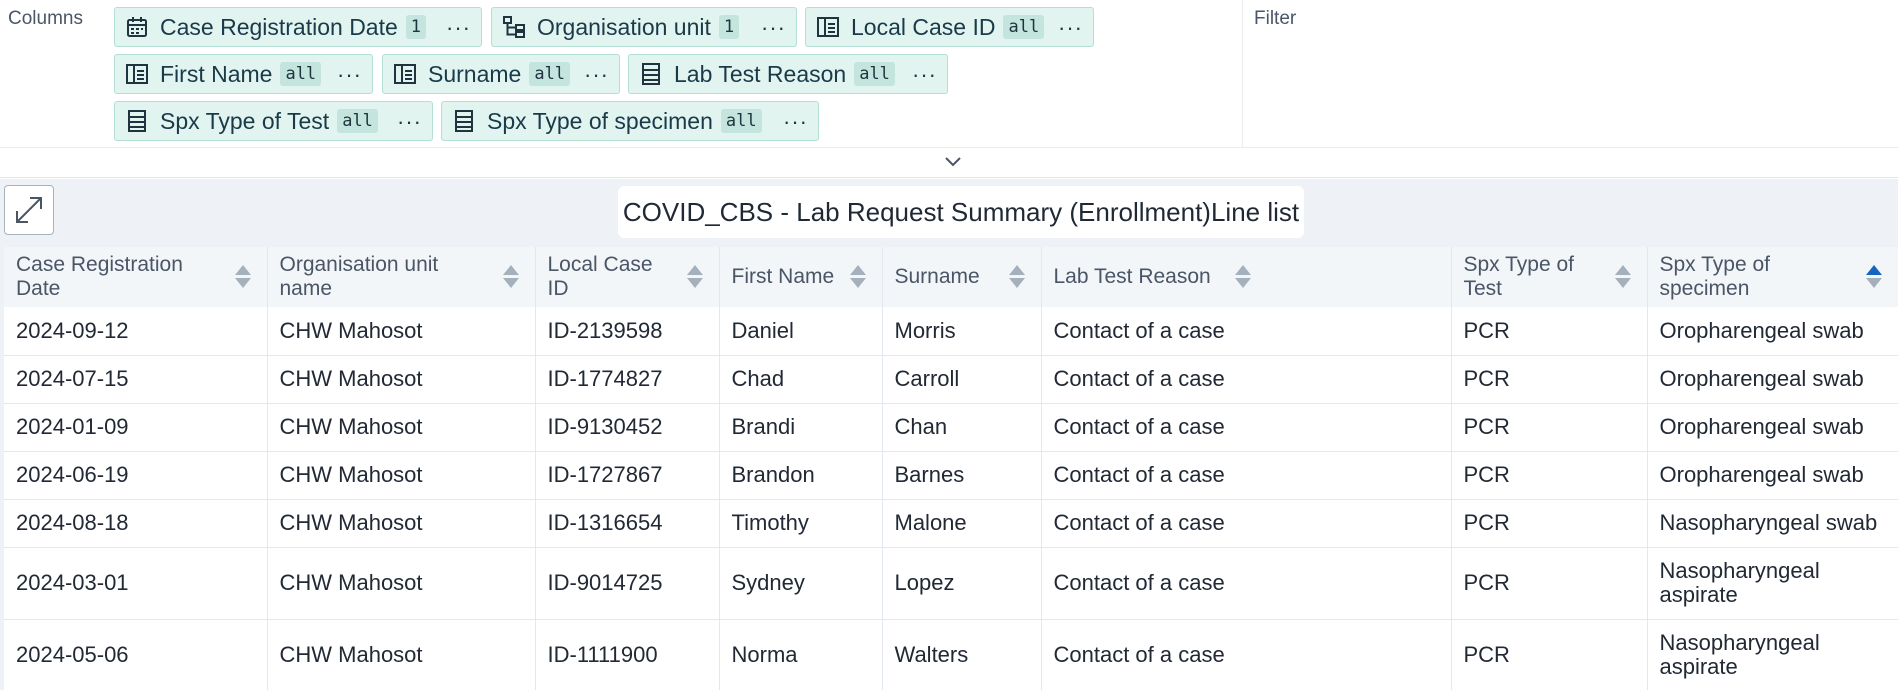 The image size is (1898, 690). Describe the element at coordinates (627, 331) in the screenshot. I see `table-cell: ID-2139598` at that location.